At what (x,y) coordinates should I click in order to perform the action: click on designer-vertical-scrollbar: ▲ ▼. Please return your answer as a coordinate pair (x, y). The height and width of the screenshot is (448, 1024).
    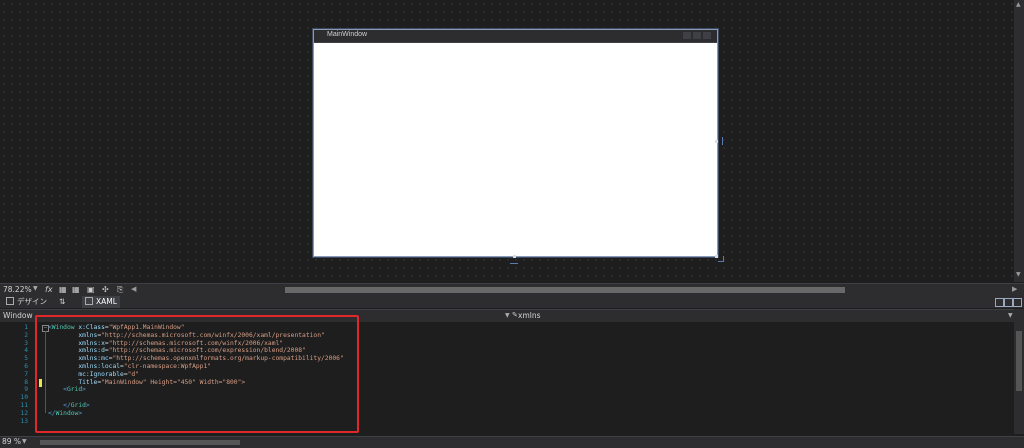
    Looking at the image, I should click on (1019, 141).